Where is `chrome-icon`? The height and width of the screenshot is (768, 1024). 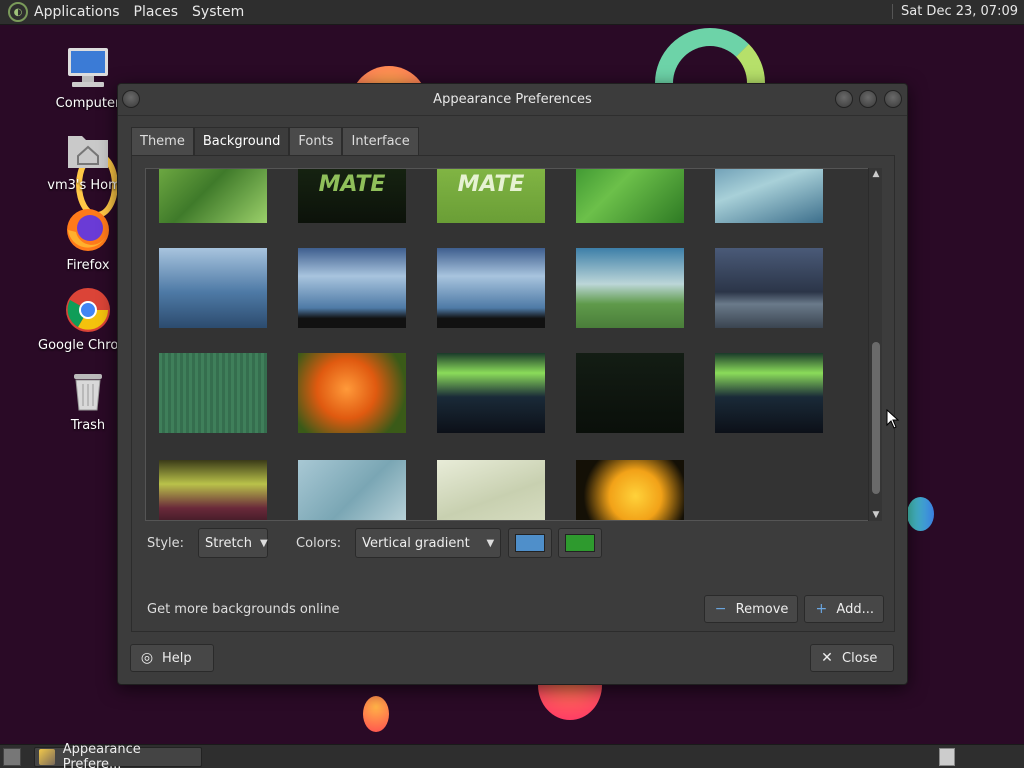 chrome-icon is located at coordinates (88, 310).